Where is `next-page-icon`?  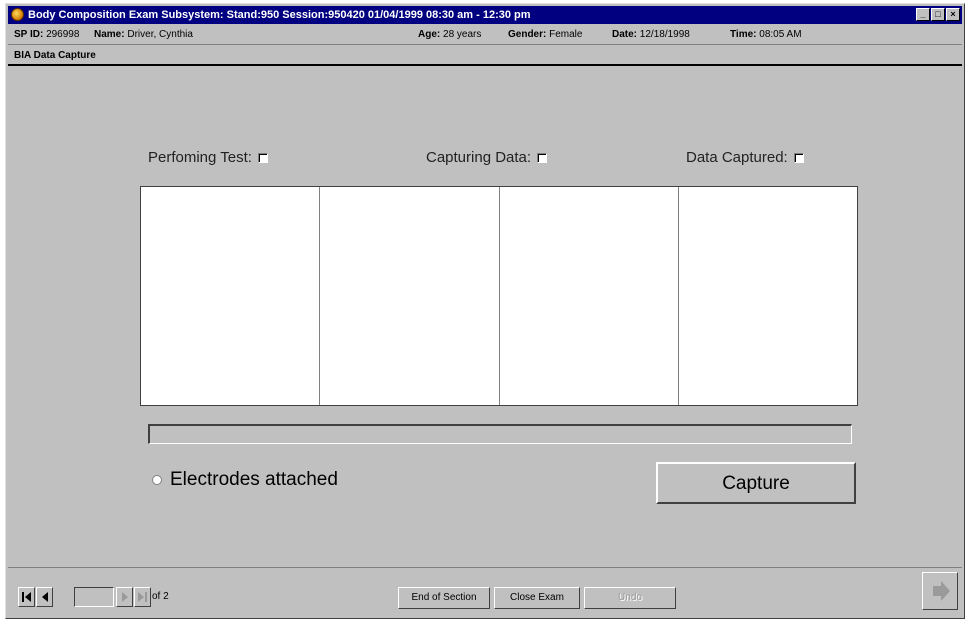
next-page-icon is located at coordinates (125, 597).